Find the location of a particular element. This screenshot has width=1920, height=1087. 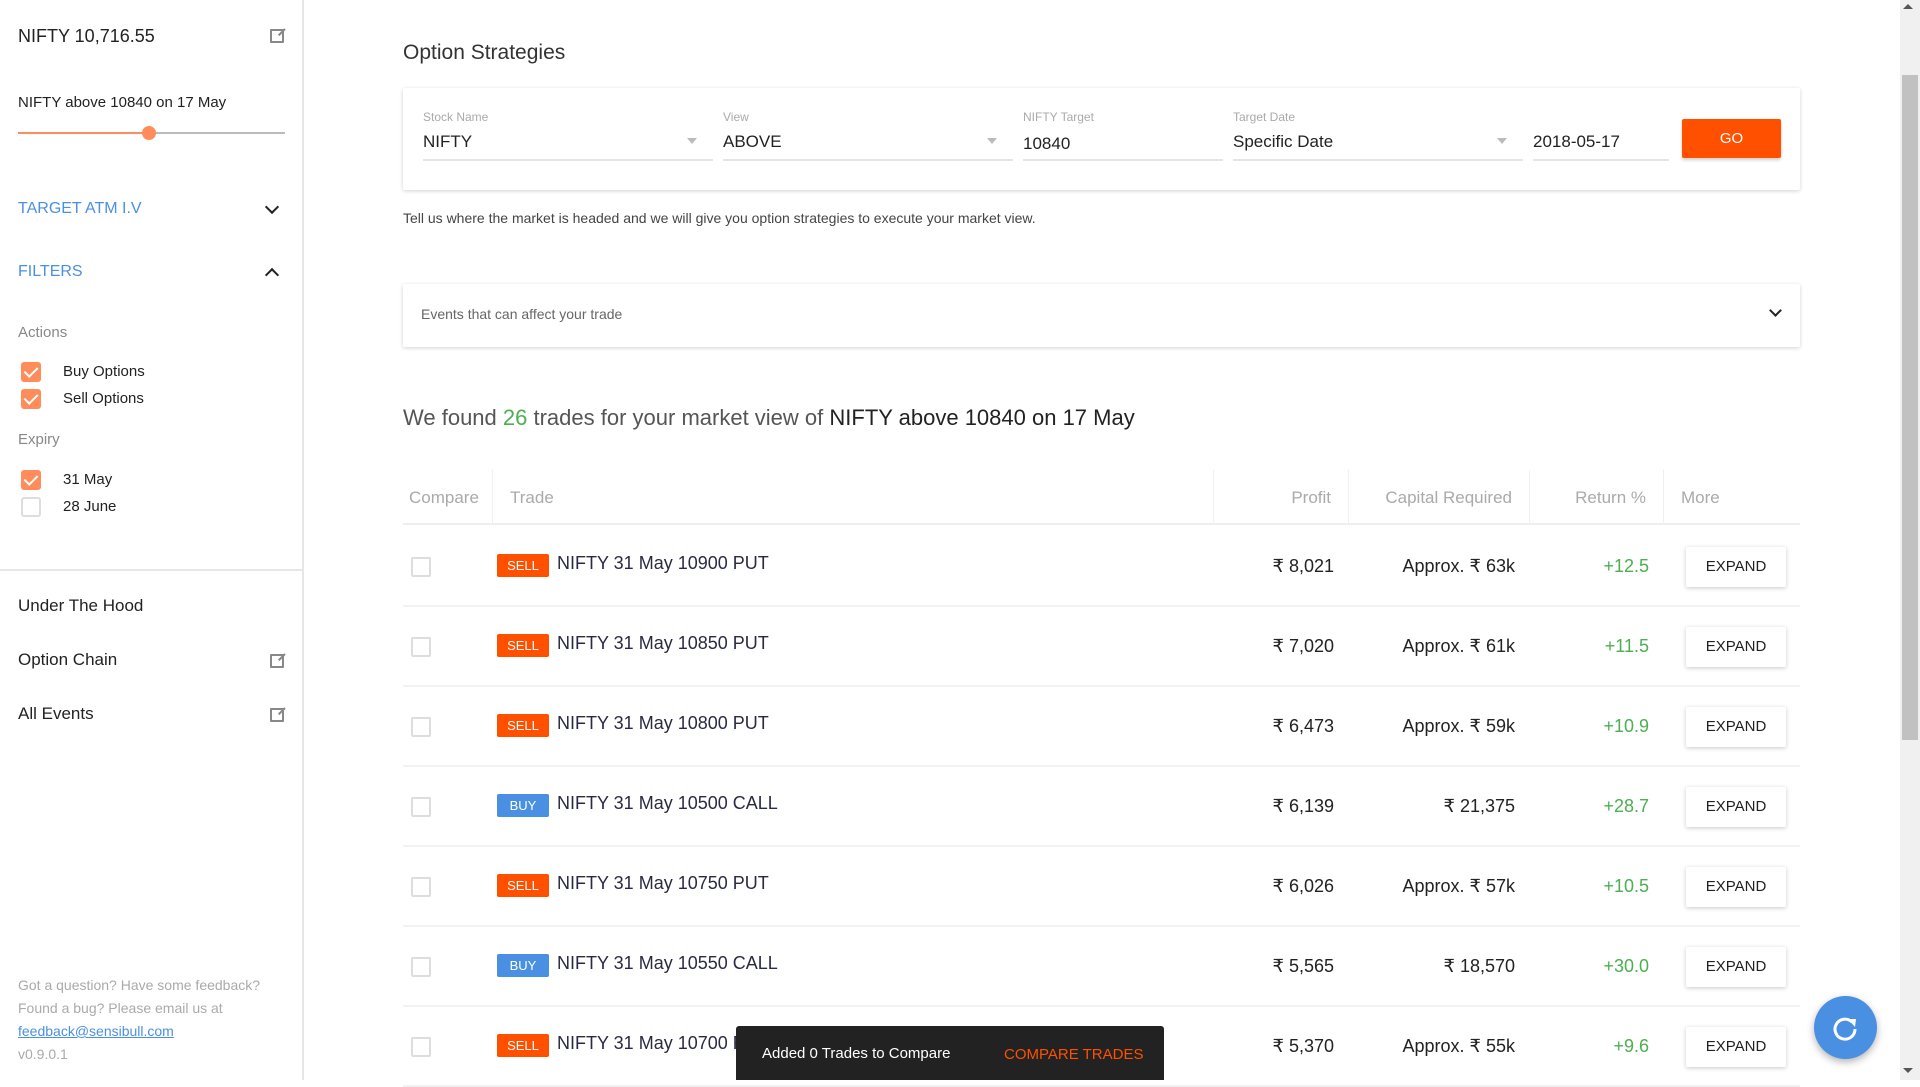

all-events-link: All Events is located at coordinates (56, 714).